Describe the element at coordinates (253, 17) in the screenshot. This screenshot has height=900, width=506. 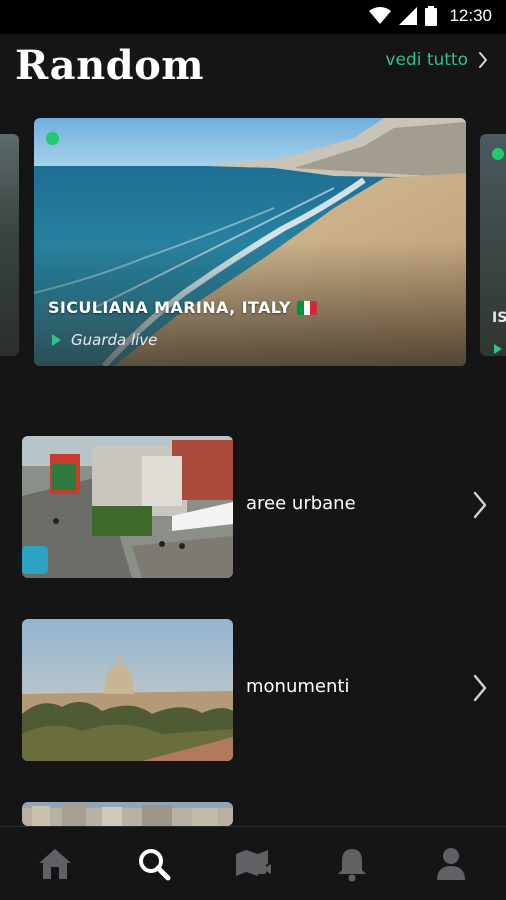
I see `status-bar: 12:30` at that location.